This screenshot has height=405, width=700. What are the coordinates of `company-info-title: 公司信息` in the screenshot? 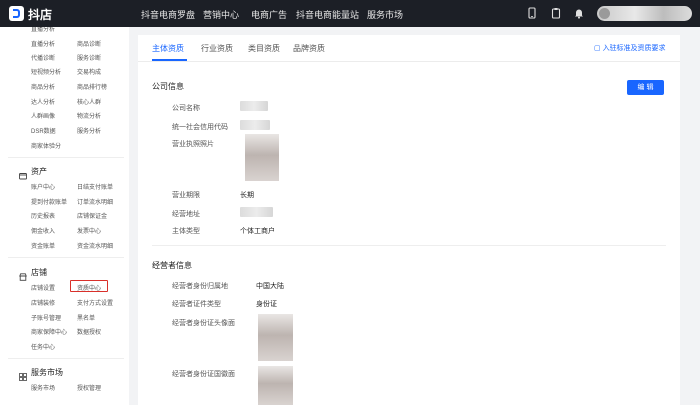 It's located at (168, 86).